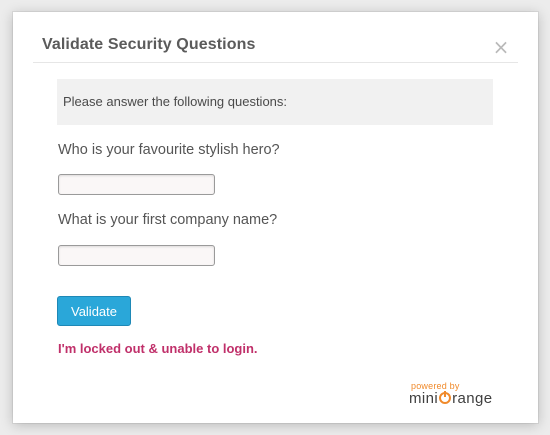  I want to click on brand-o-mark-icon, so click(445, 397).